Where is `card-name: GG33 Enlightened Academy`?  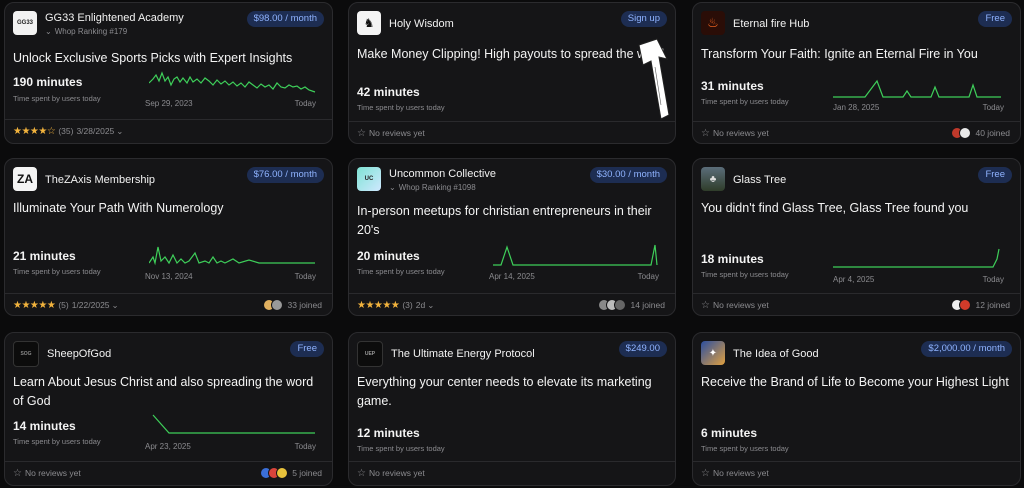 card-name: GG33 Enlightened Academy is located at coordinates (114, 18).